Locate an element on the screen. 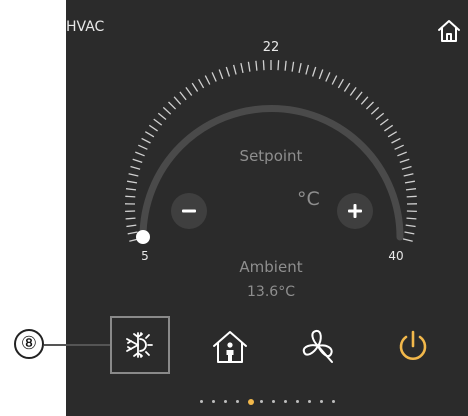  increase-button is located at coordinates (355, 211).